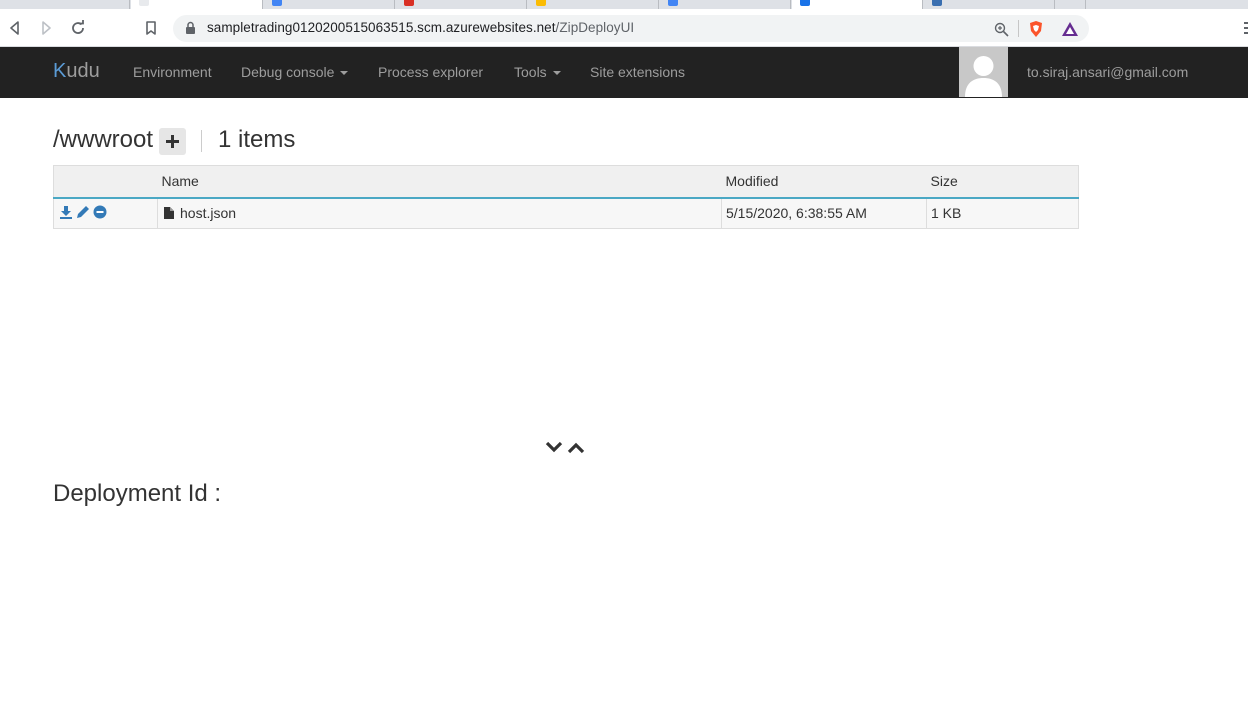 The image size is (1248, 724). What do you see at coordinates (151, 28) in the screenshot?
I see `bookmark-icon` at bounding box center [151, 28].